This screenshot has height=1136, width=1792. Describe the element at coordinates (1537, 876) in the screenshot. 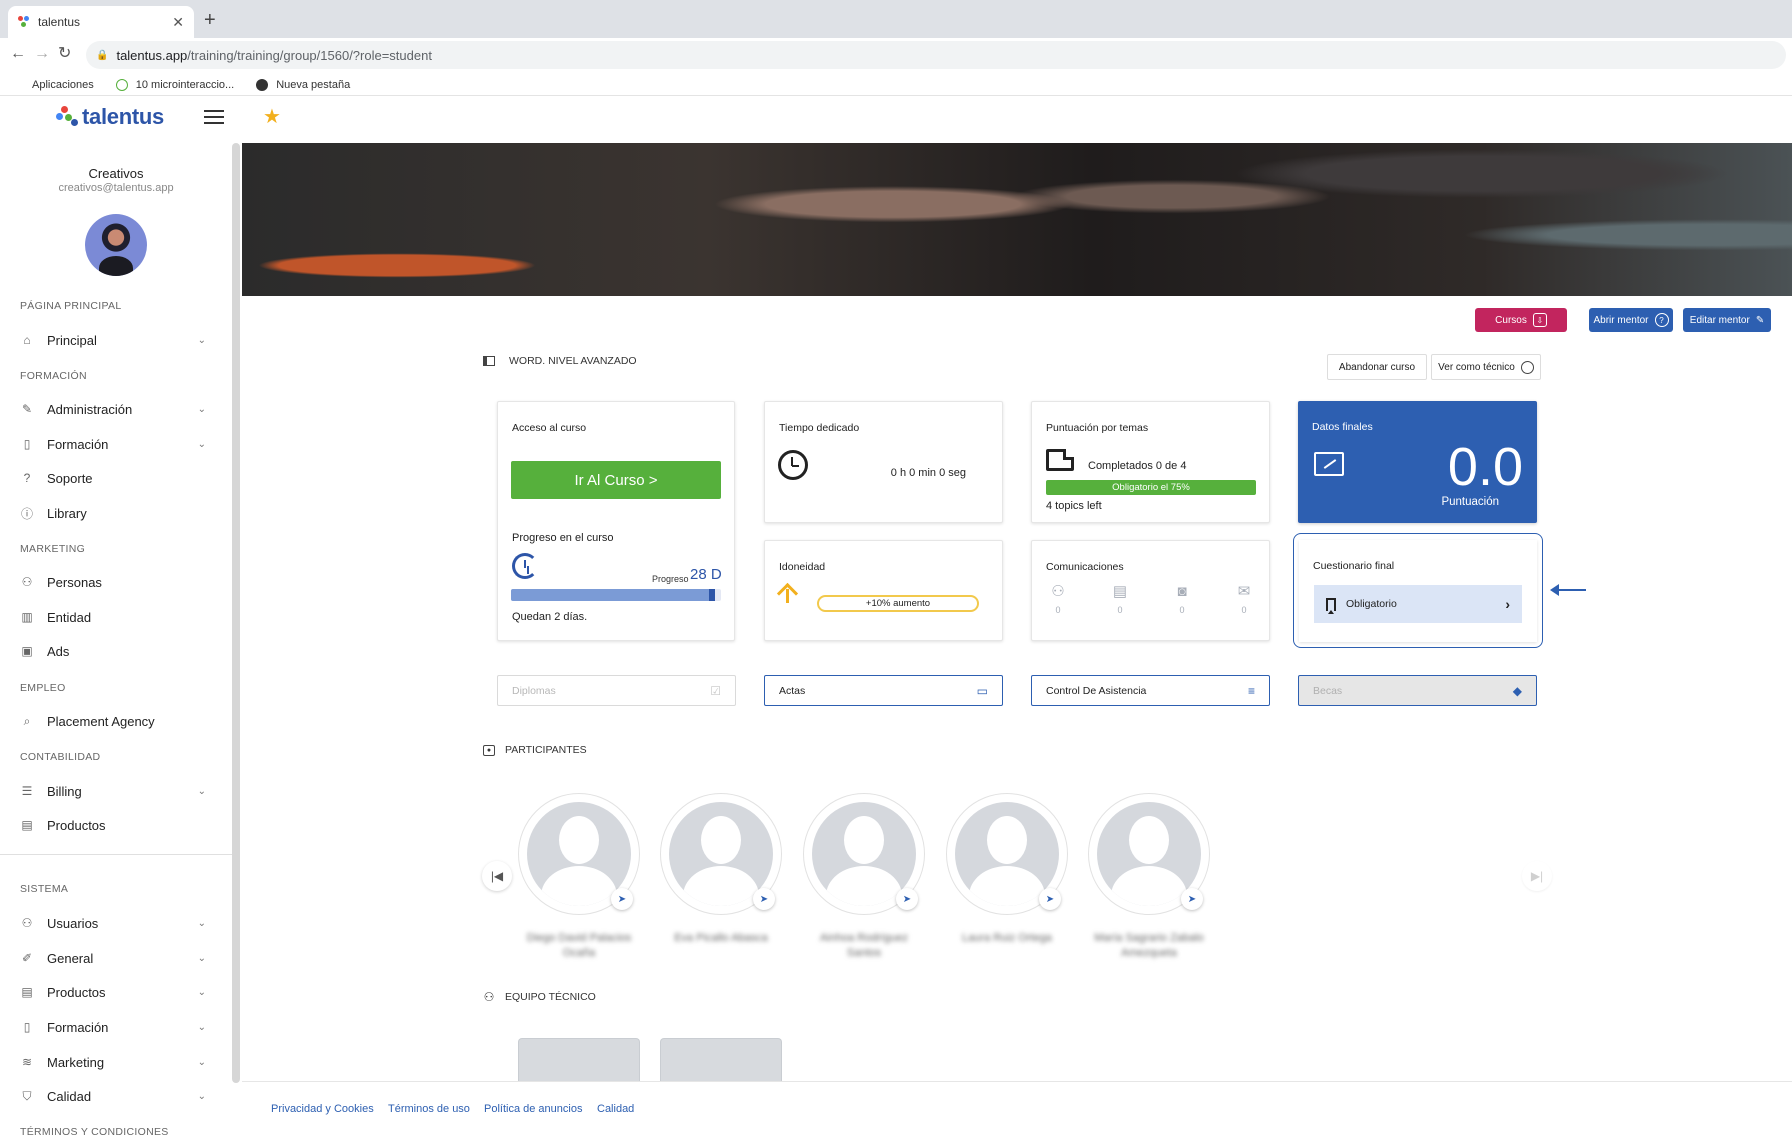

I see `carousel-last-button: ▶|` at that location.